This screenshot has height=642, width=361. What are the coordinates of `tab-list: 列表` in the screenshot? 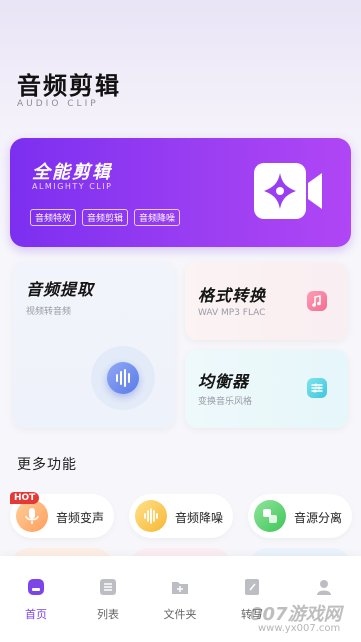 It's located at (108, 599).